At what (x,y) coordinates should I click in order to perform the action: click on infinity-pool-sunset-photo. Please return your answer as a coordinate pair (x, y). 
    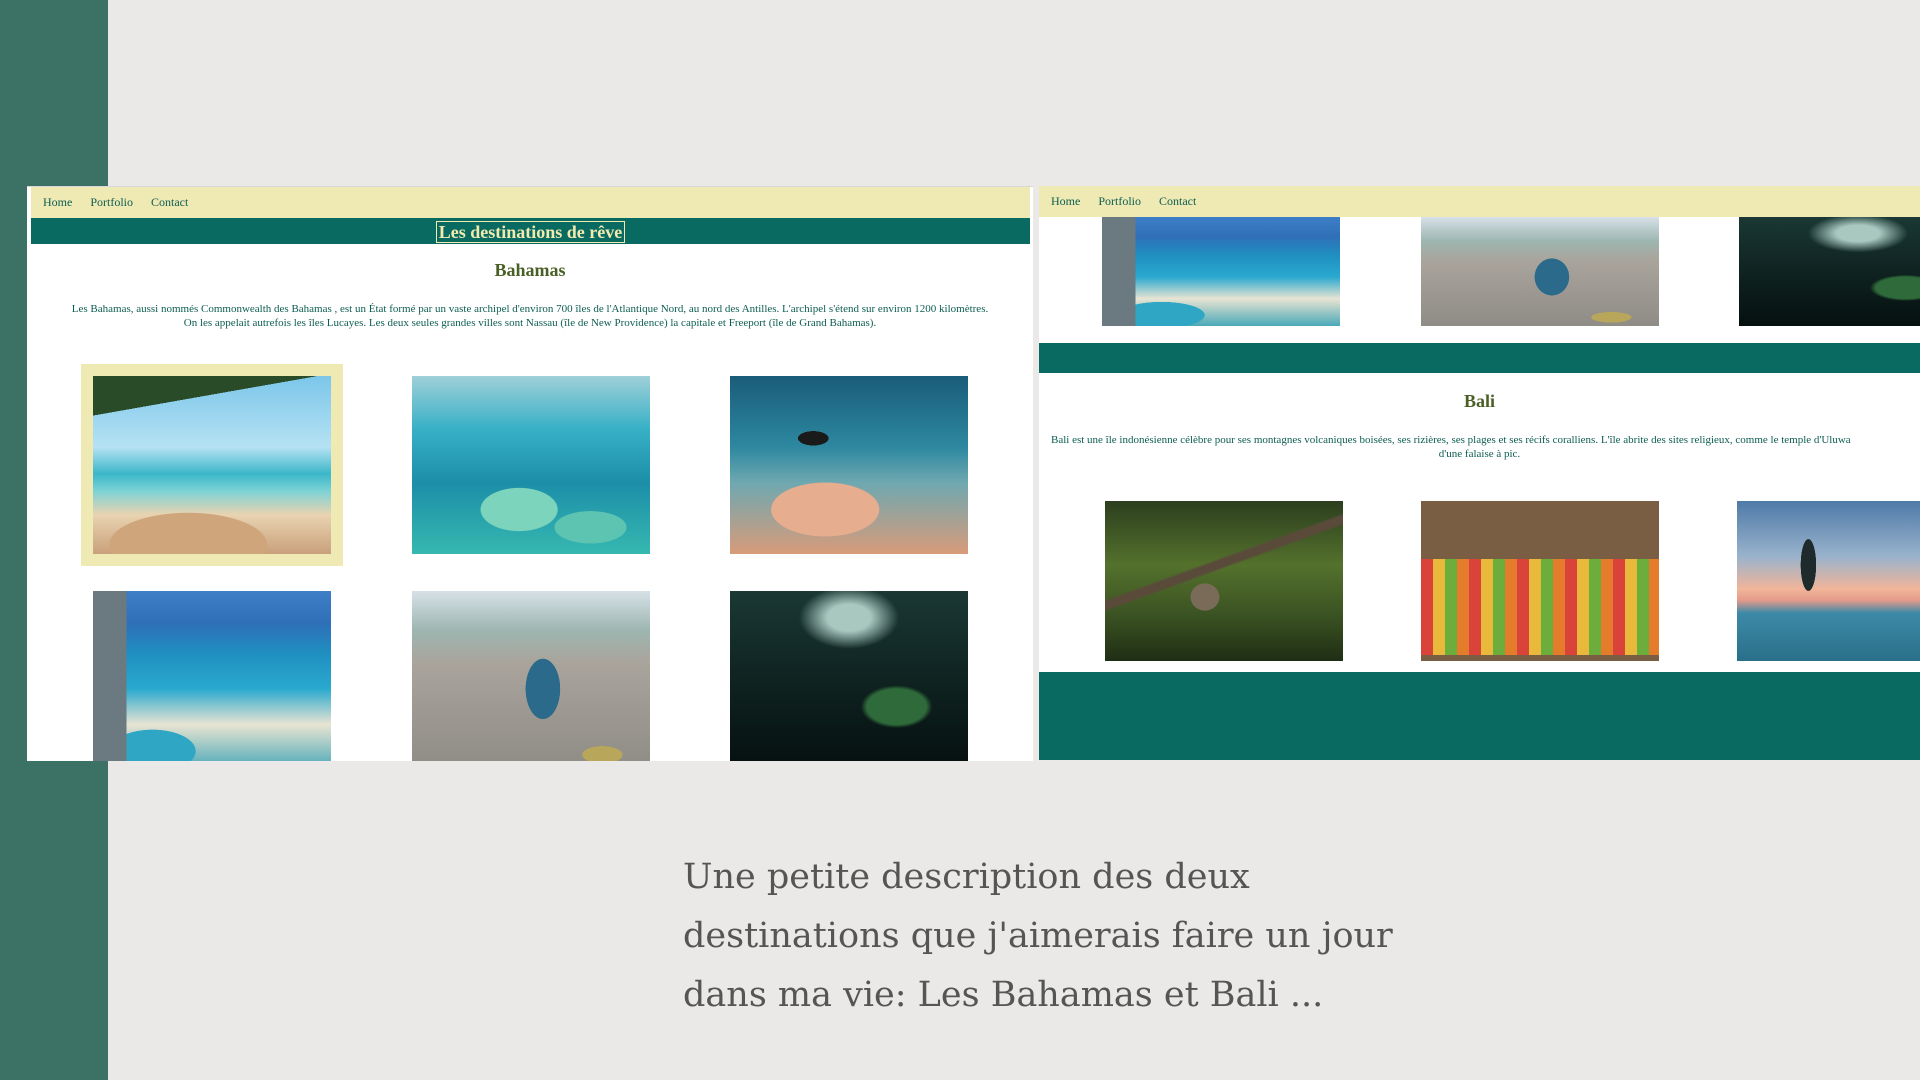
    Looking at the image, I should click on (1828, 581).